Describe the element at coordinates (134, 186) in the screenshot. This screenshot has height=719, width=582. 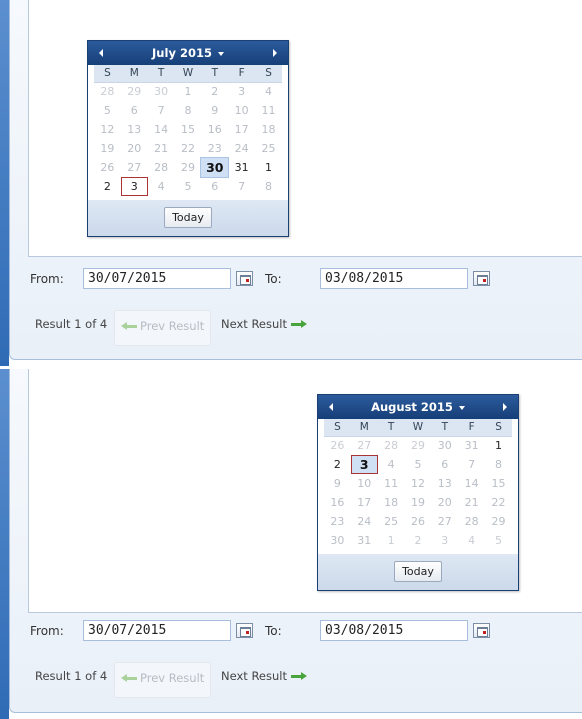
I see `calendar-day-focused: 3` at that location.